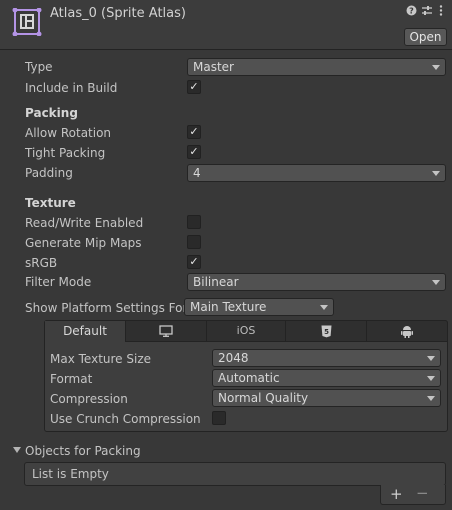  I want to click on list-empty-text: List is Empty, so click(70, 474).